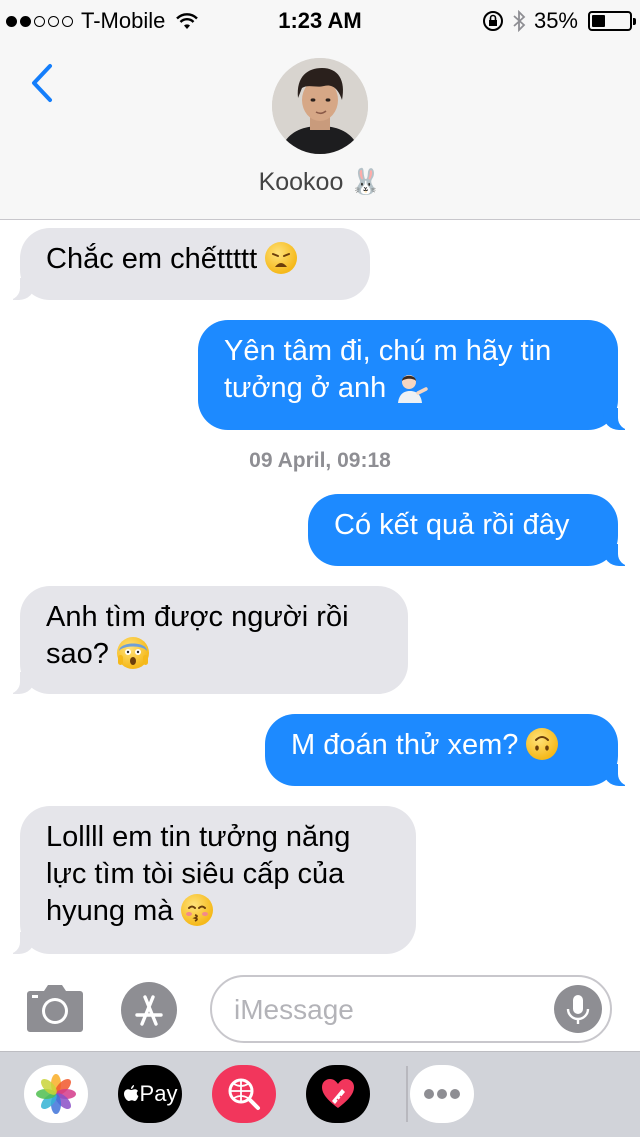 This screenshot has height=1137, width=640. Describe the element at coordinates (394, 1010) in the screenshot. I see `imessage-input` at that location.